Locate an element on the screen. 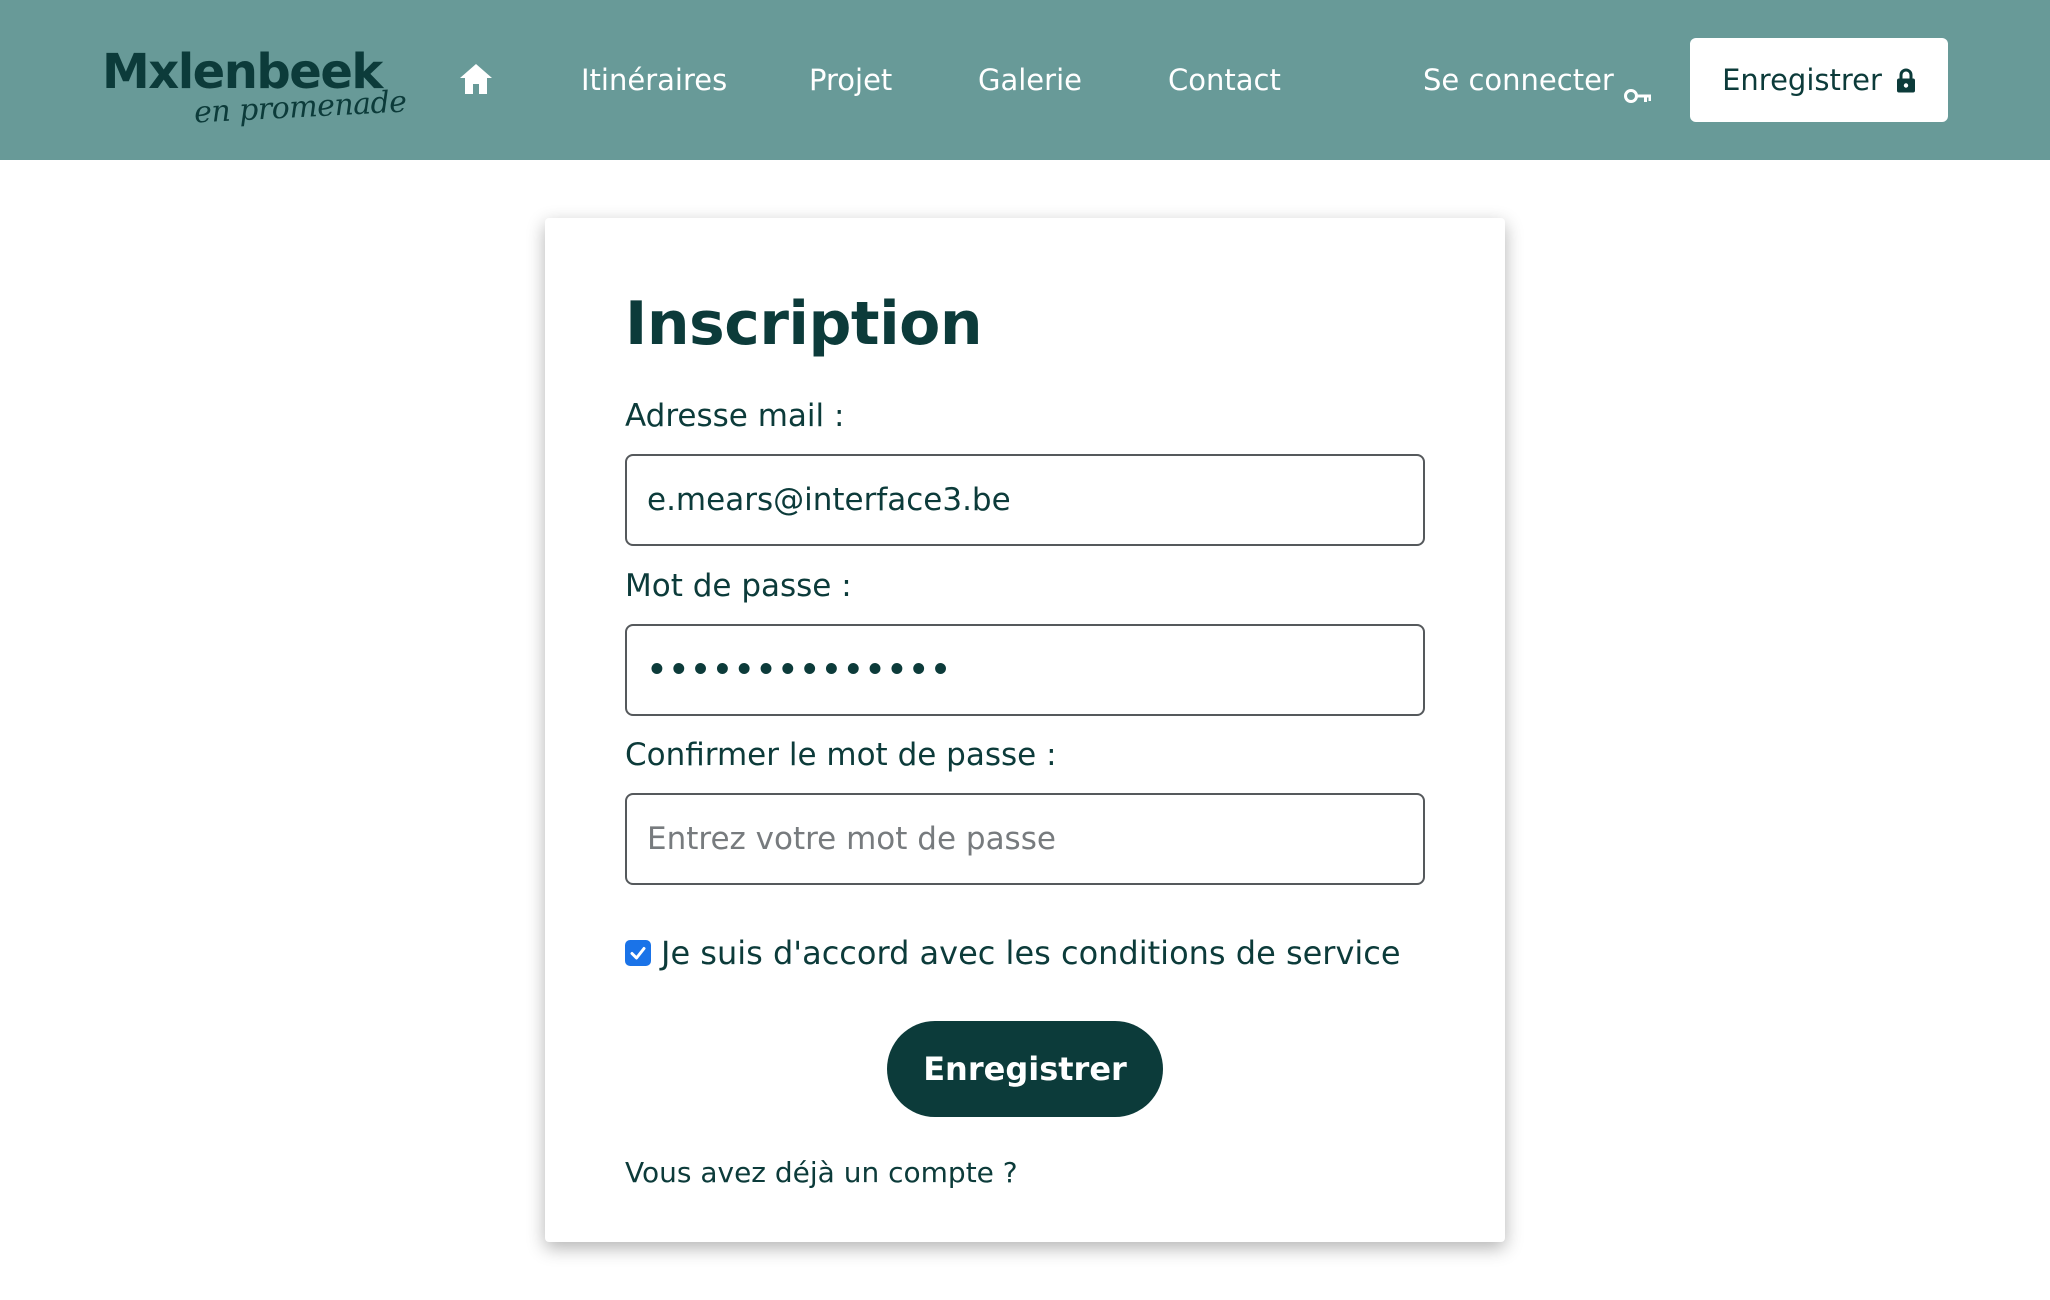  key-icon is located at coordinates (1637, 87).